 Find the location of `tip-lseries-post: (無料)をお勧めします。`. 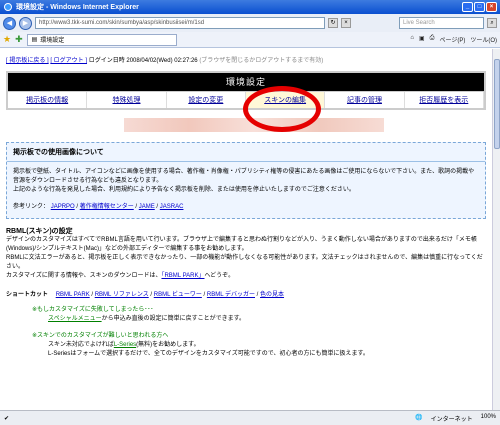

tip-lseries-post: (無料)をお勧めします。 is located at coordinates (168, 345).